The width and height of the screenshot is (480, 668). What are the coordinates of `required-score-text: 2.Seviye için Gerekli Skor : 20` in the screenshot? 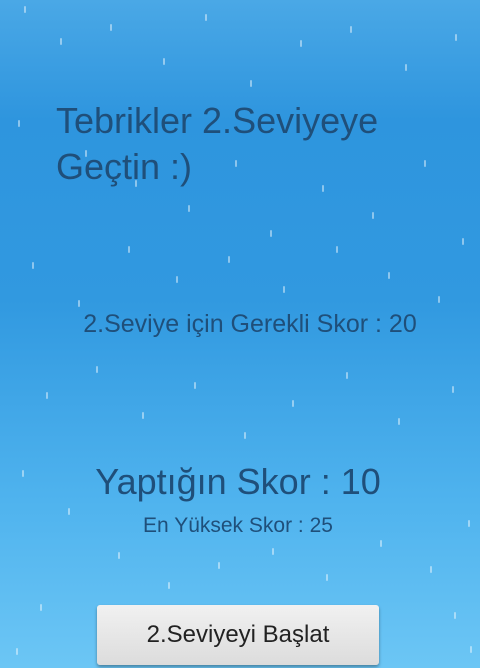 It's located at (250, 324).